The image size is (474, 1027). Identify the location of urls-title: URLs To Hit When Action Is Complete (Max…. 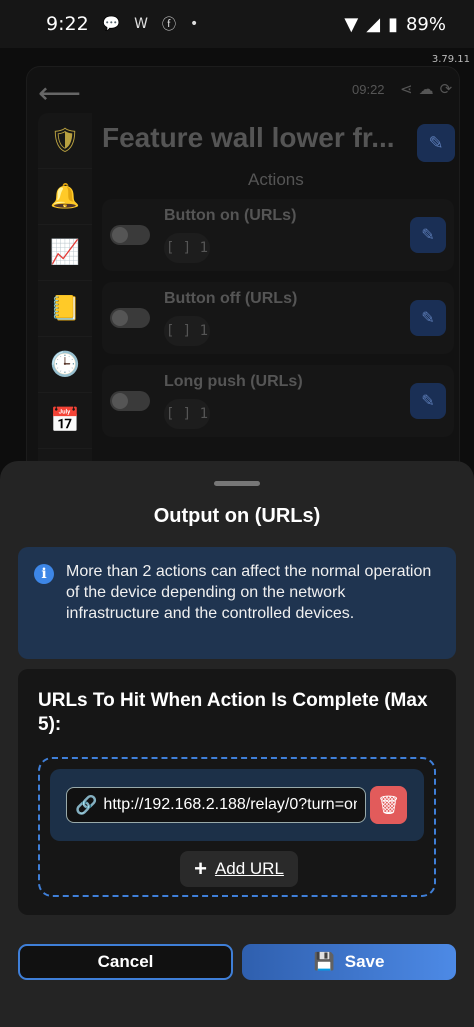
(233, 712).